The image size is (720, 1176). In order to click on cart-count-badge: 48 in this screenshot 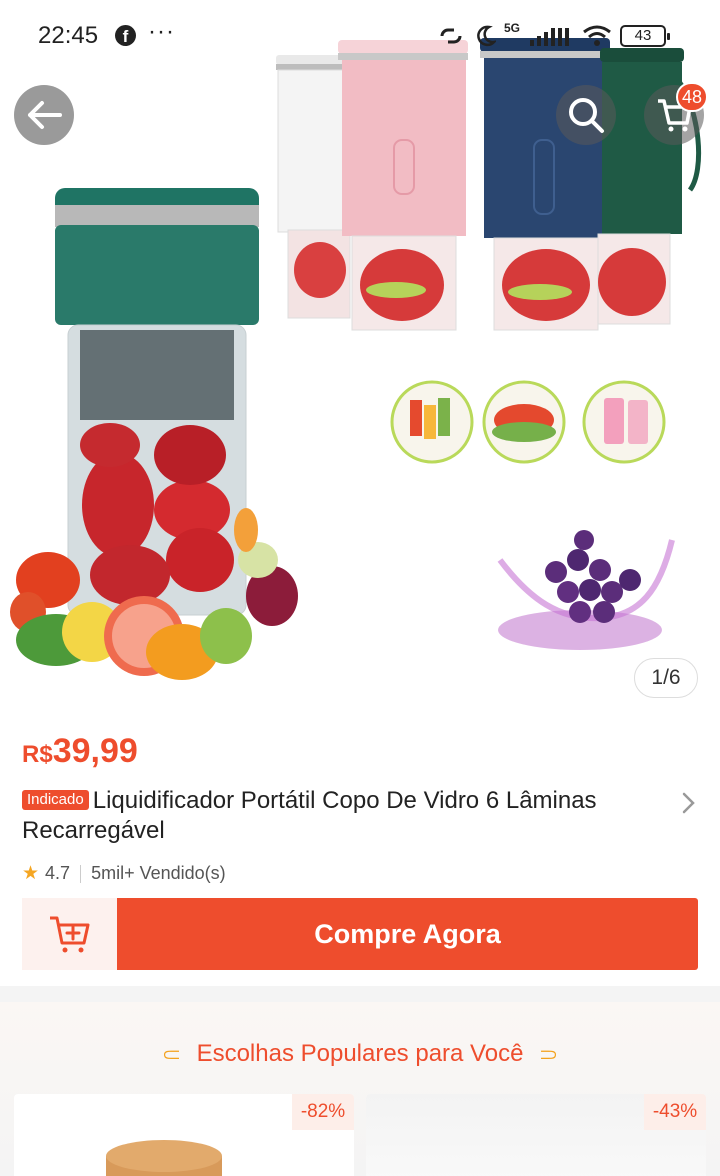, I will do `click(692, 97)`.